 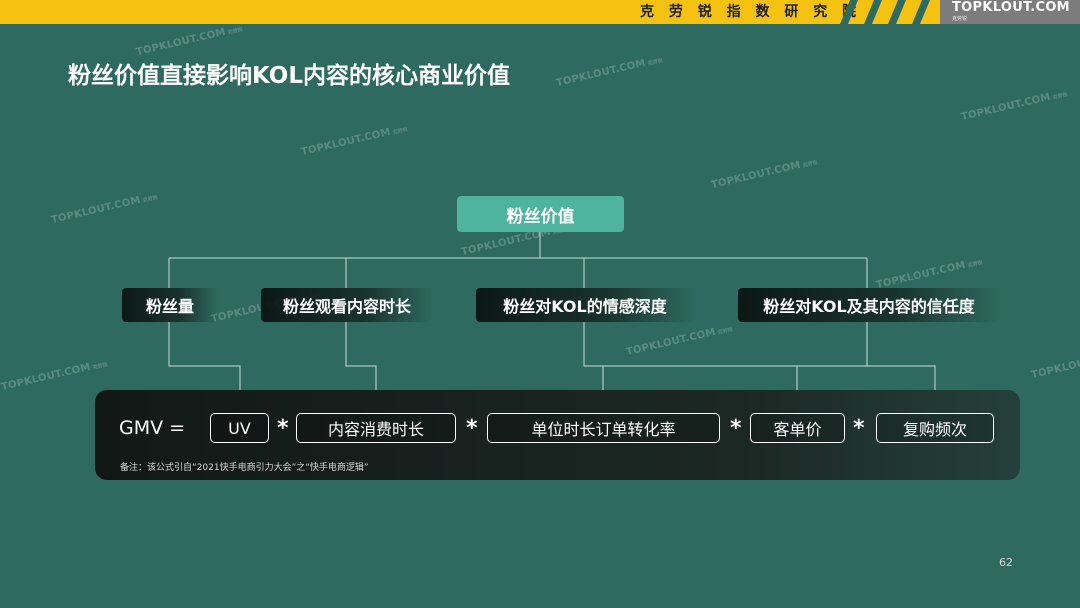 I want to click on node-fan-trust: 粉丝对KOL及其内容的信任度, so click(x=869, y=305).